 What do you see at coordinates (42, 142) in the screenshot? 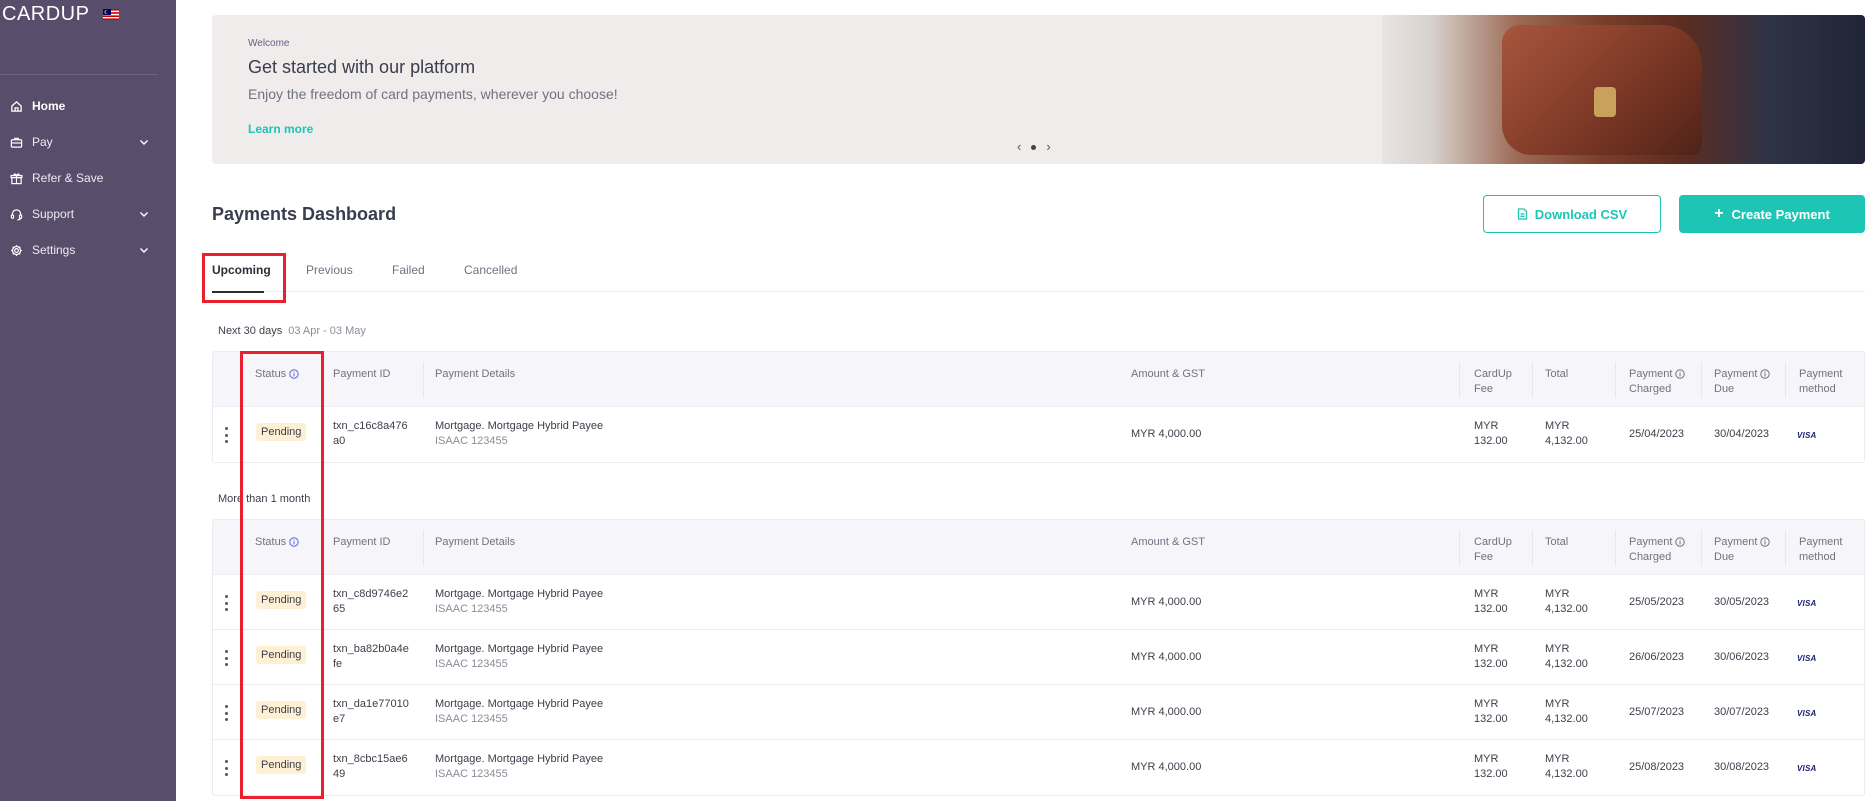
I see `sidebar-item-label: Pay` at bounding box center [42, 142].